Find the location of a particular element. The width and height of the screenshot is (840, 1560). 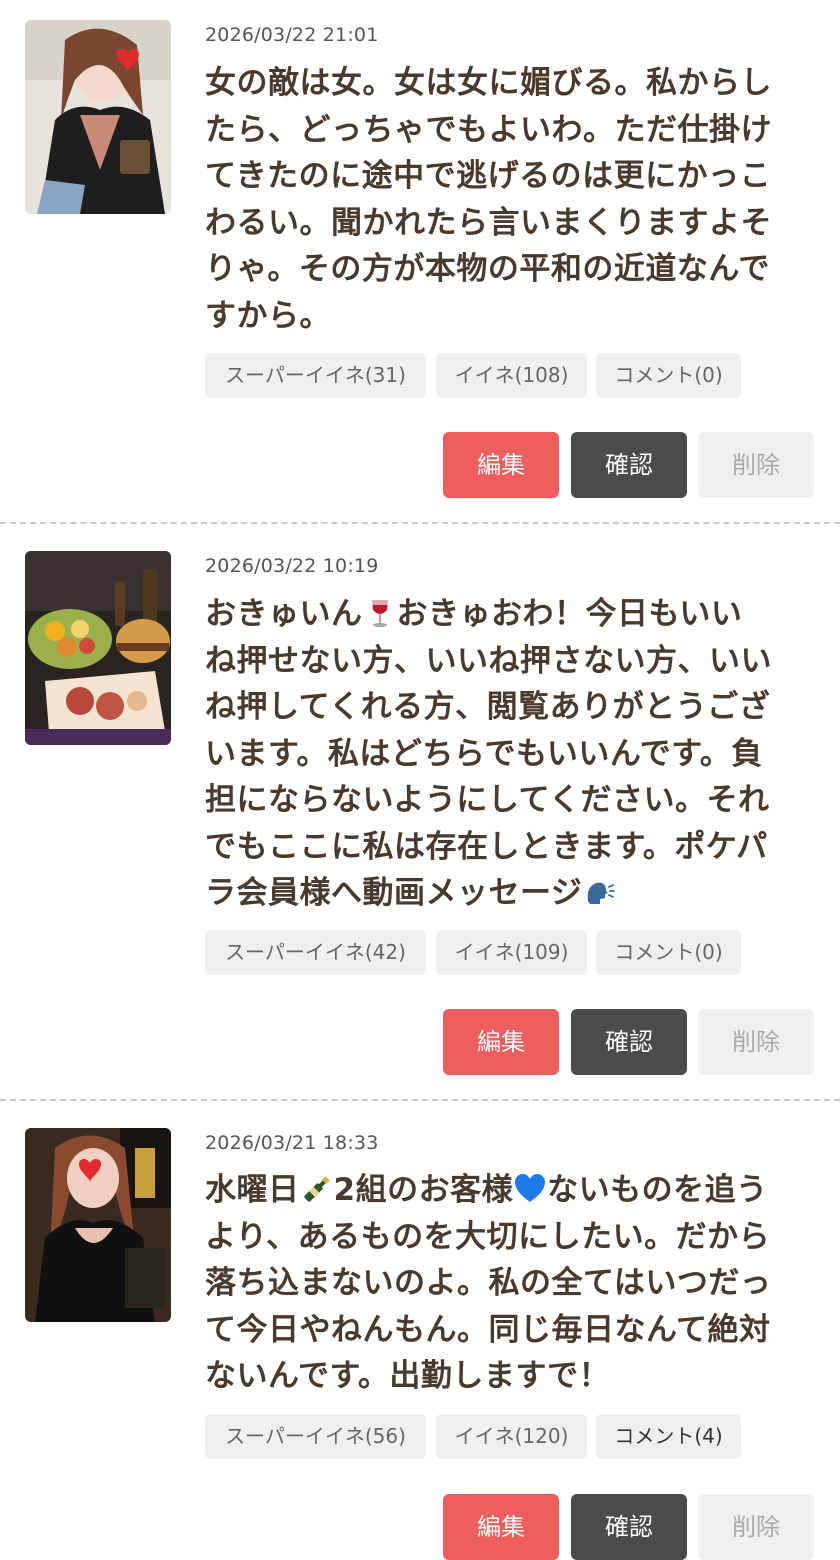

post-body-line: てきたのに途中で逃げるのは更にかっこ is located at coordinates (488, 176).